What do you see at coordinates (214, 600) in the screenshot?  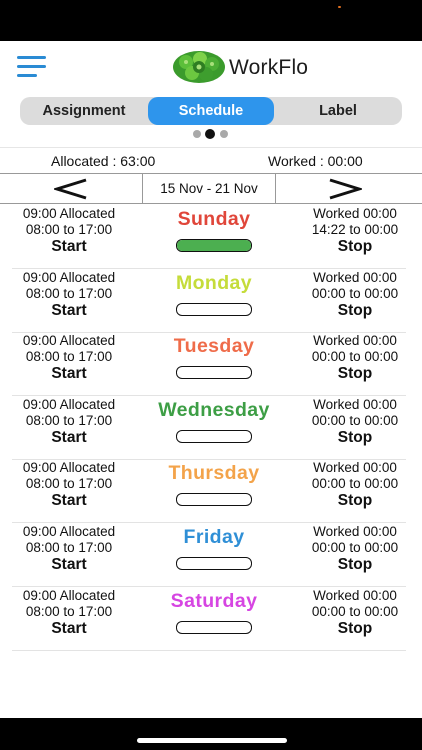 I see `day-name: Saturday` at bounding box center [214, 600].